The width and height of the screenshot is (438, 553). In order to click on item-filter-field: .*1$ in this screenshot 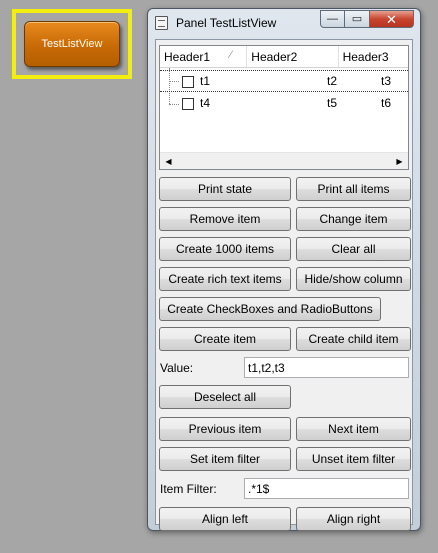, I will do `click(326, 488)`.